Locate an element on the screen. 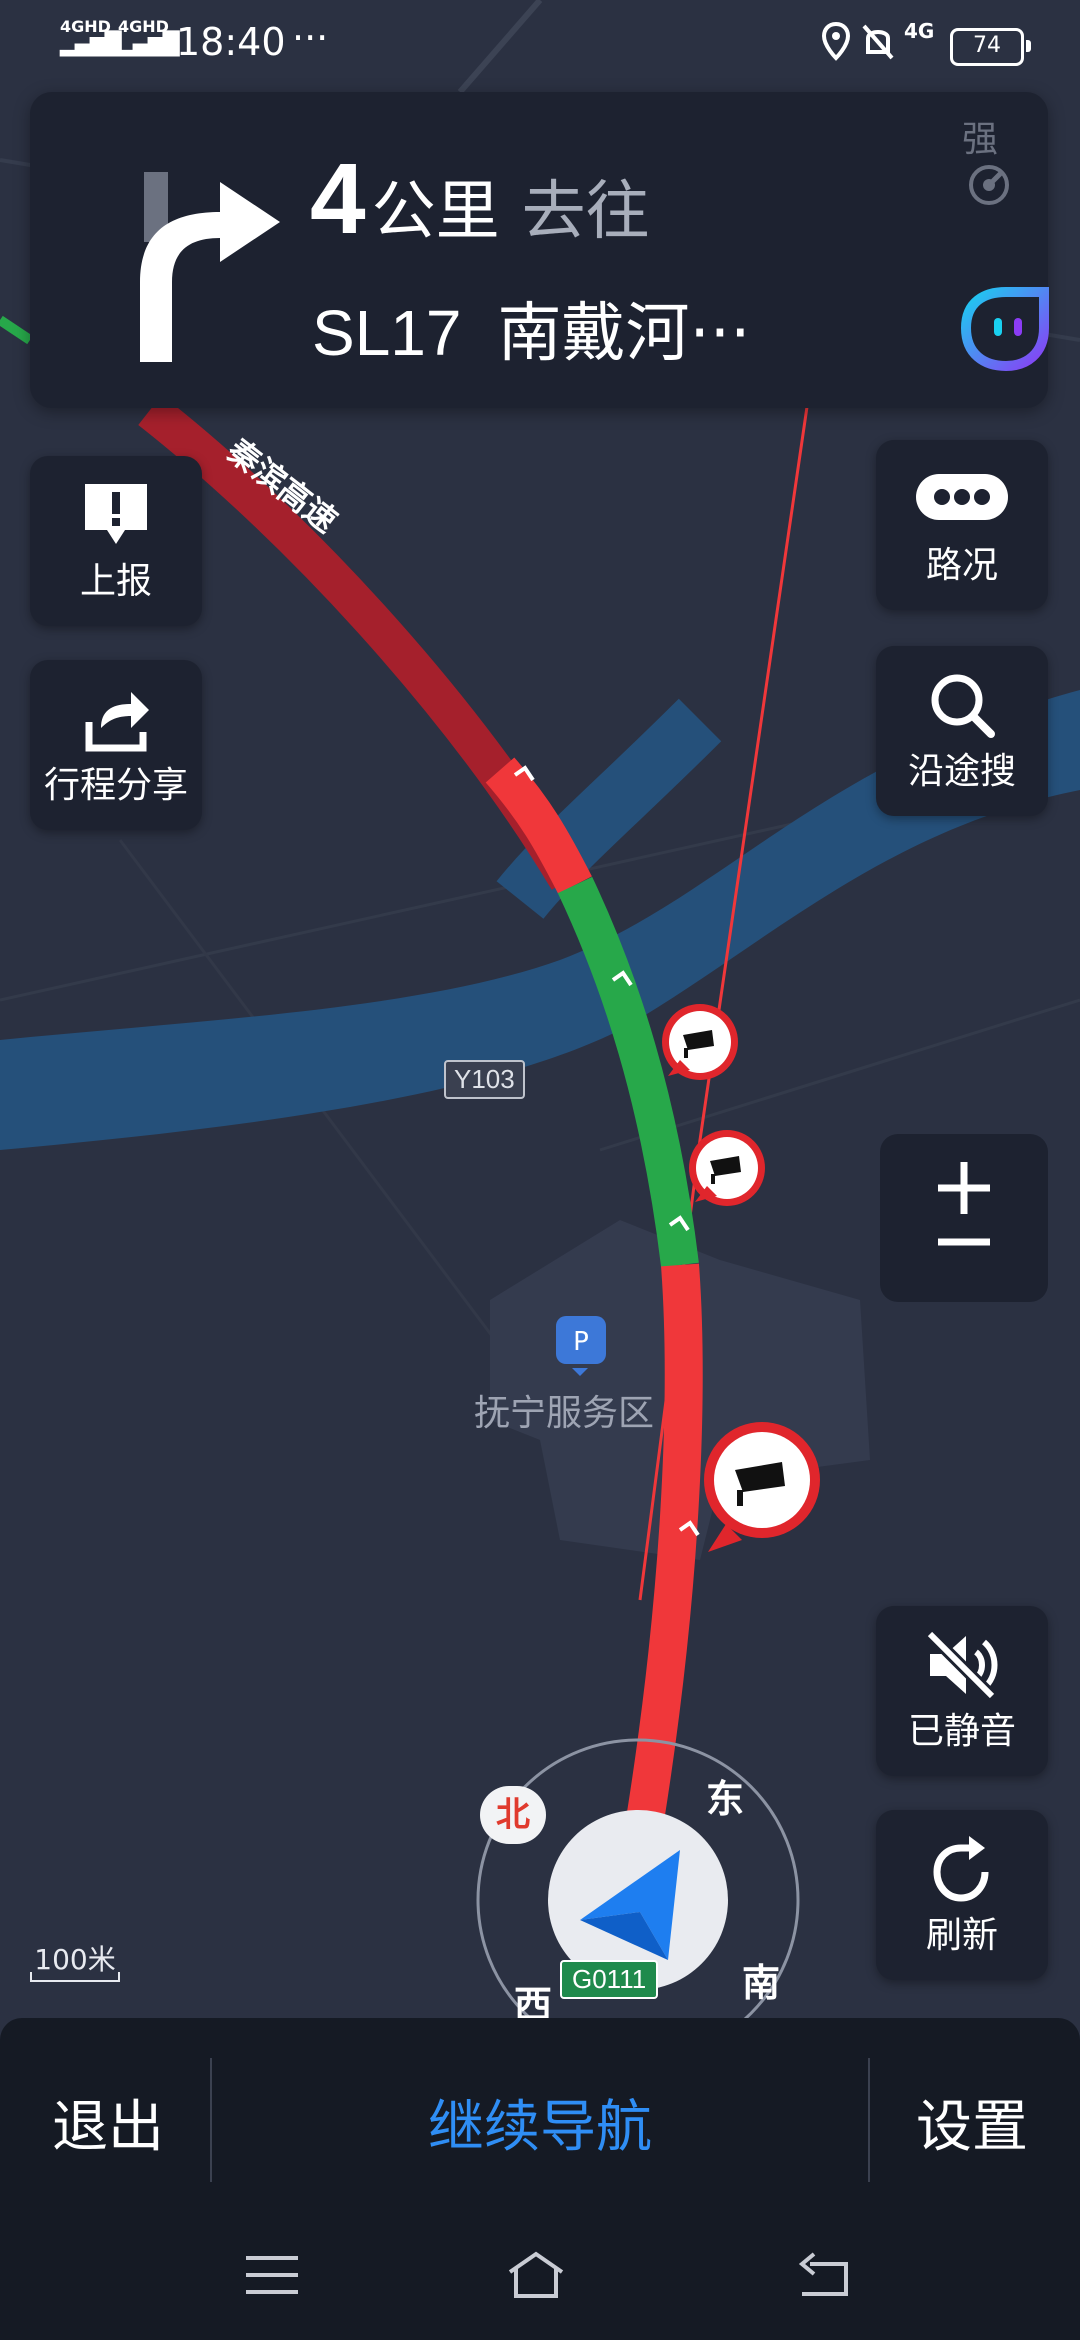 The width and height of the screenshot is (1080, 2340). menu-icon is located at coordinates (272, 2275).